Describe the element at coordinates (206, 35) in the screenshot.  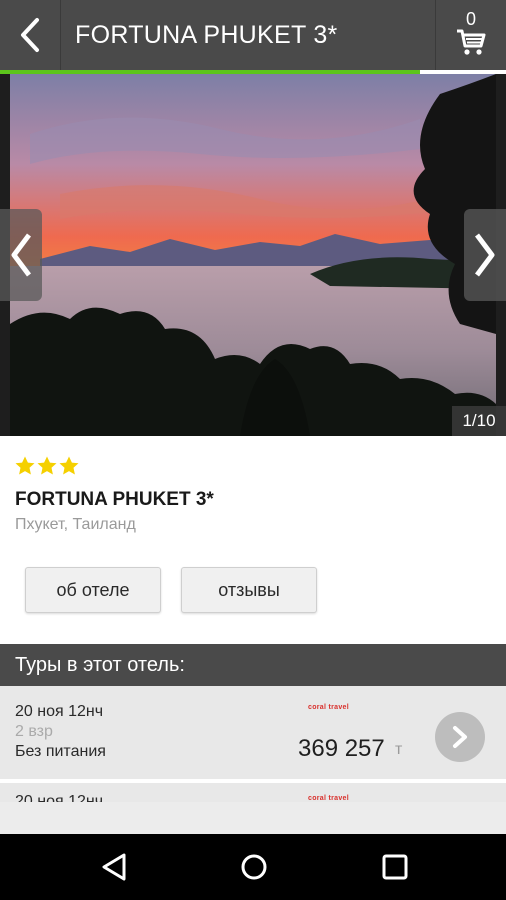
I see `page-title: FORTUNA PHUKET 3*` at that location.